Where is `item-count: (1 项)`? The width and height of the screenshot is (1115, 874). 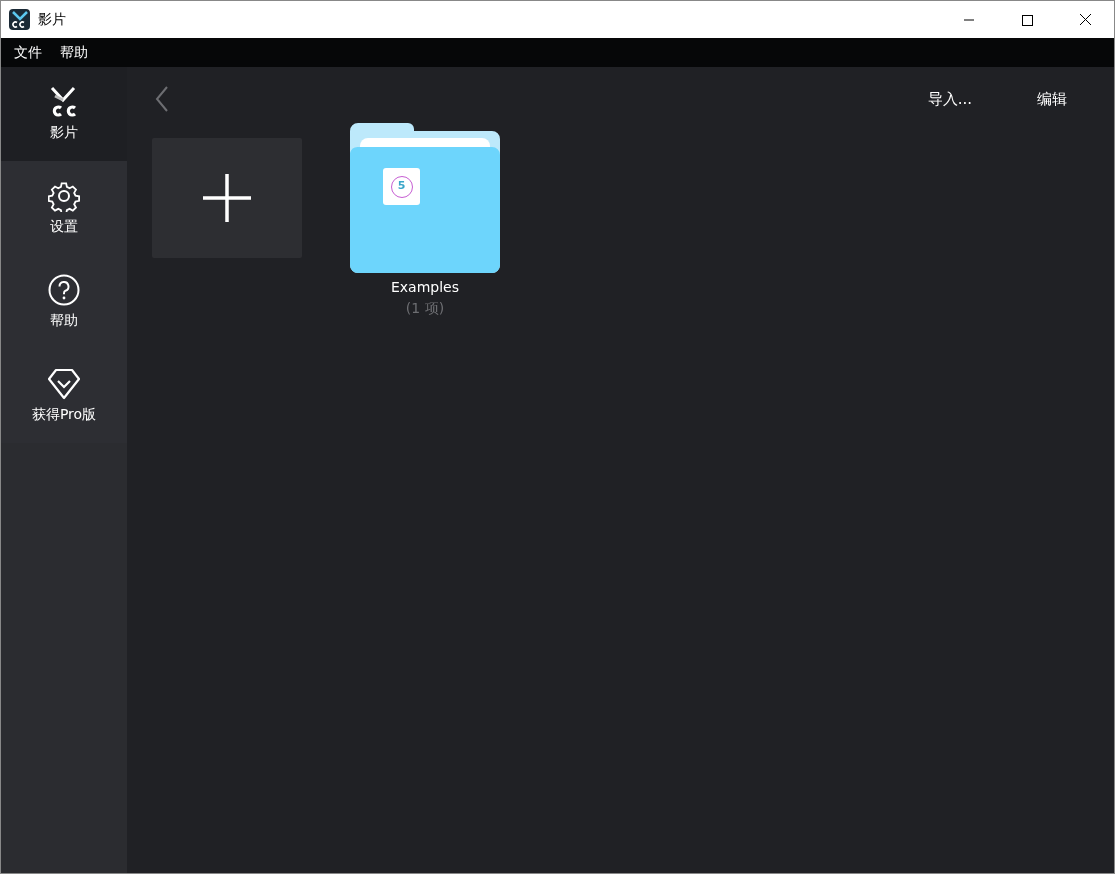 item-count: (1 项) is located at coordinates (425, 308).